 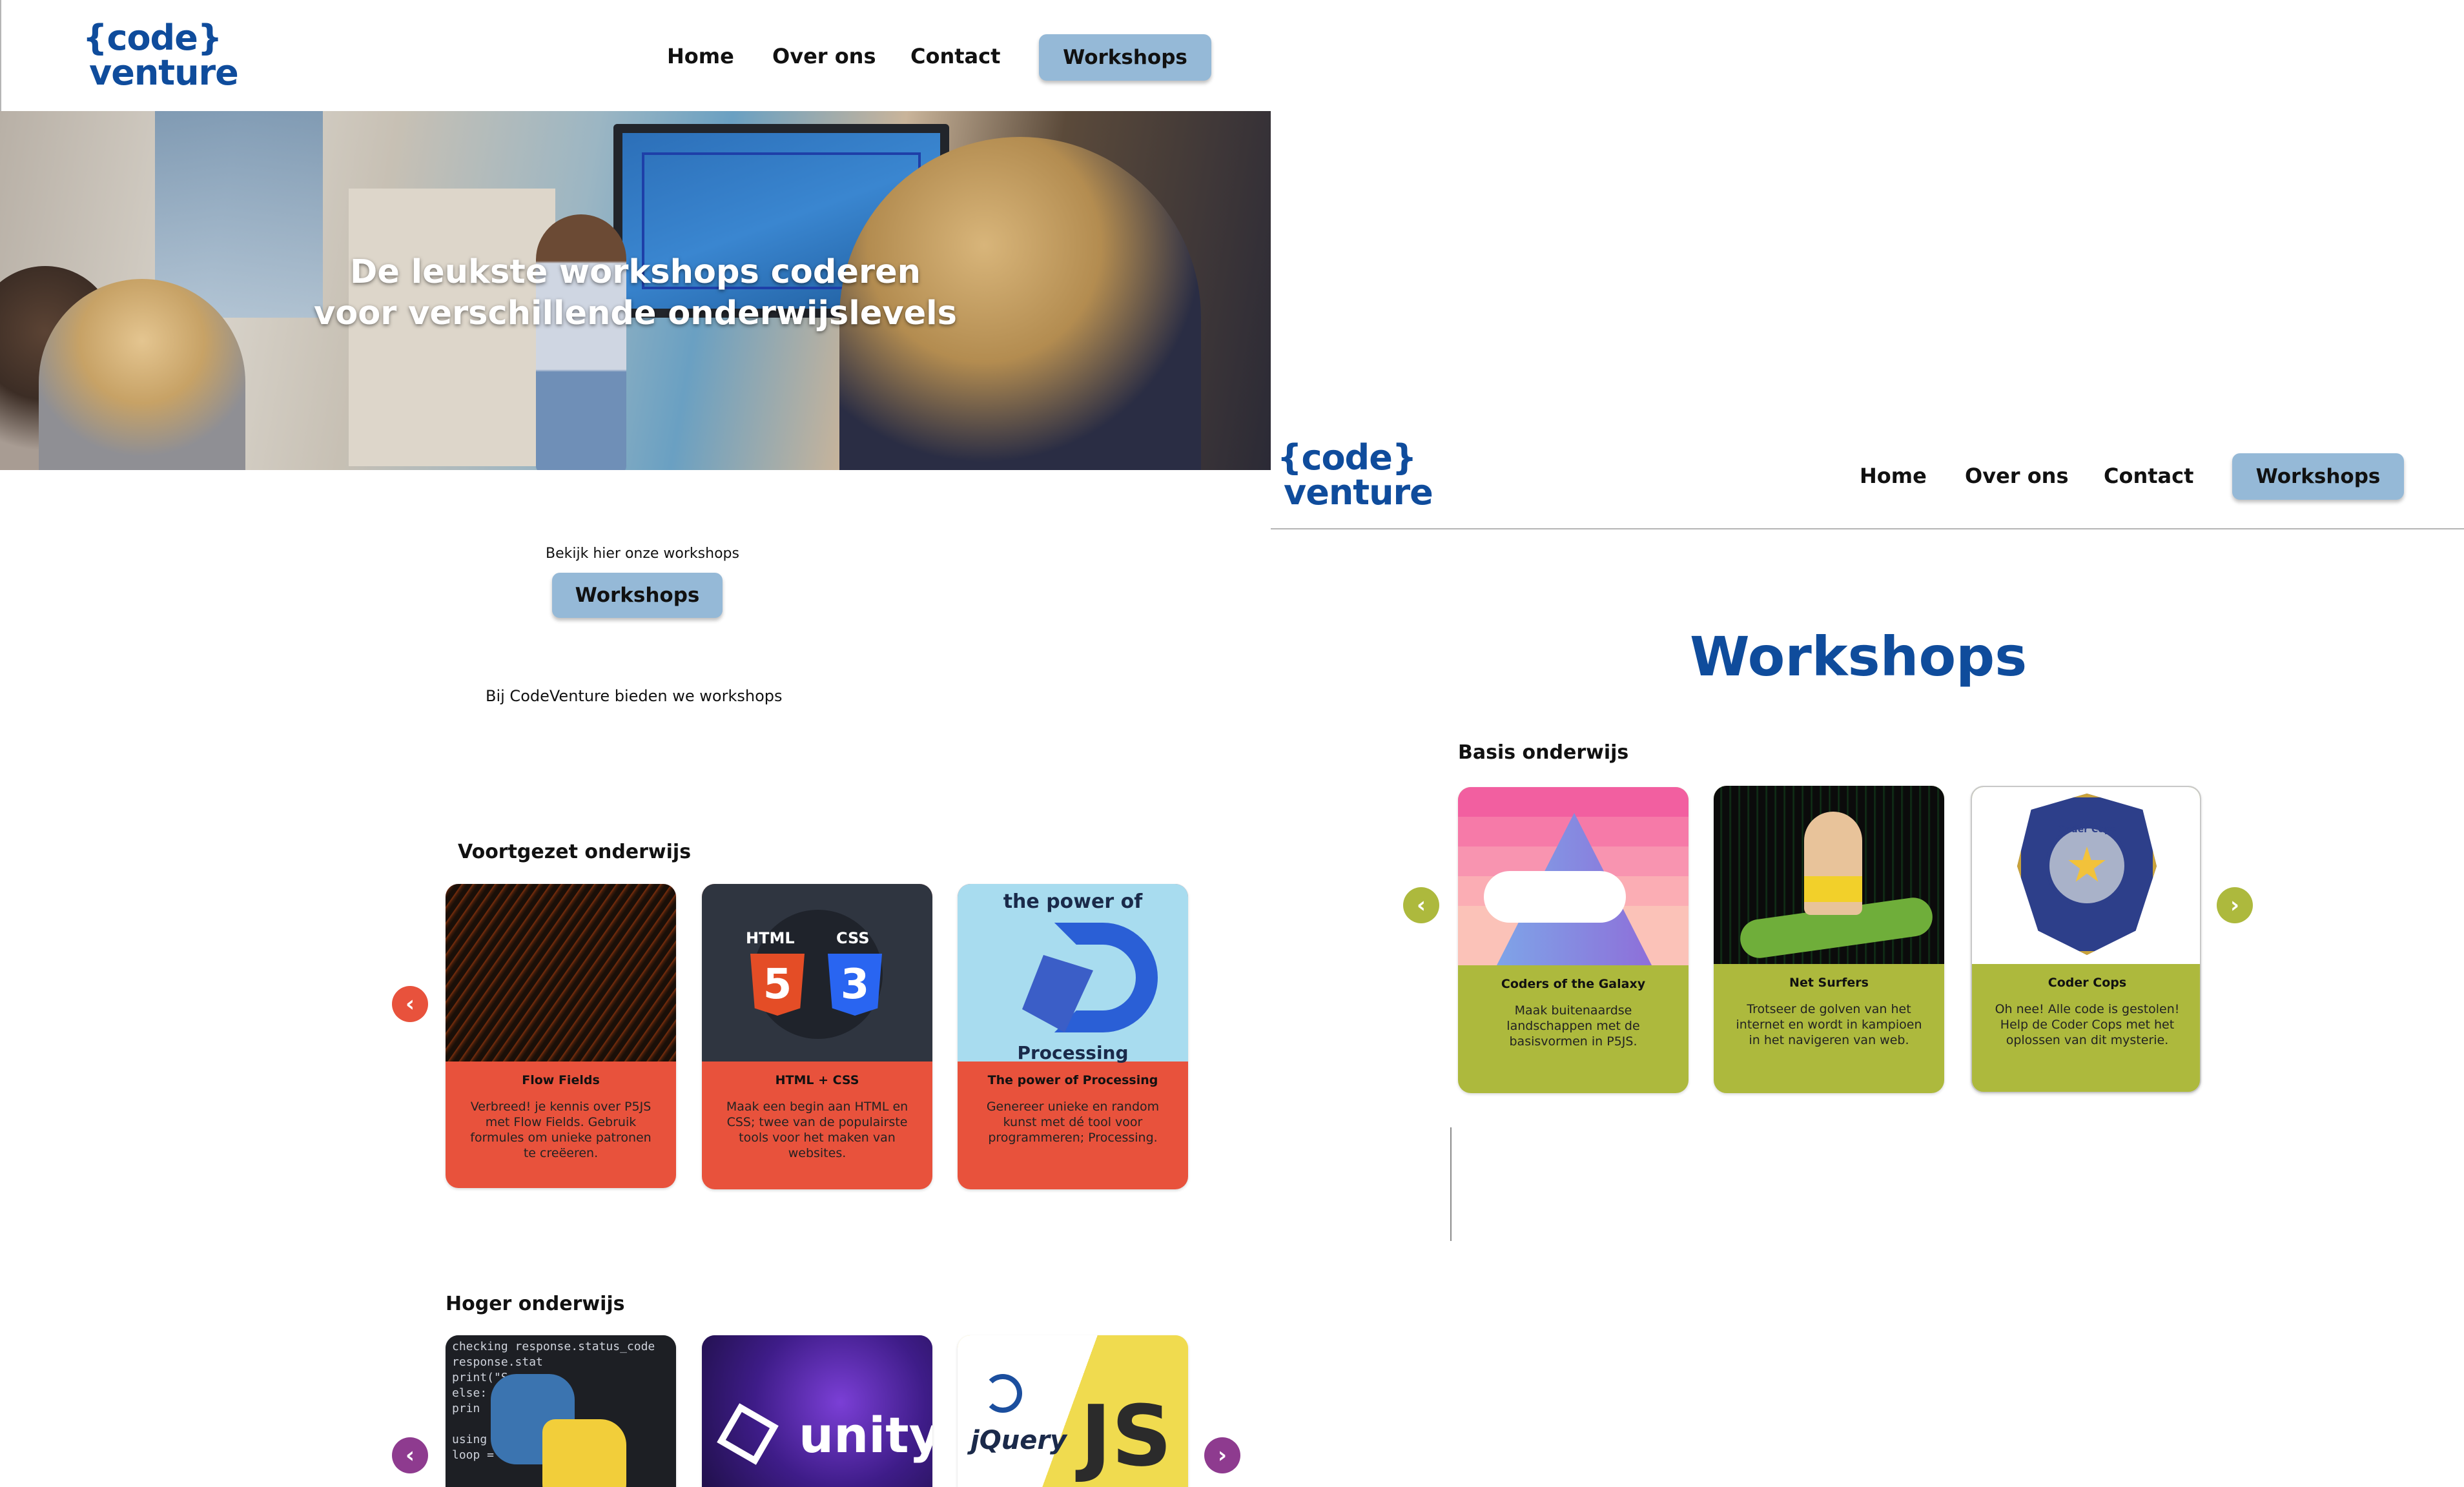 I want to click on surfer-shorts, so click(x=1833, y=889).